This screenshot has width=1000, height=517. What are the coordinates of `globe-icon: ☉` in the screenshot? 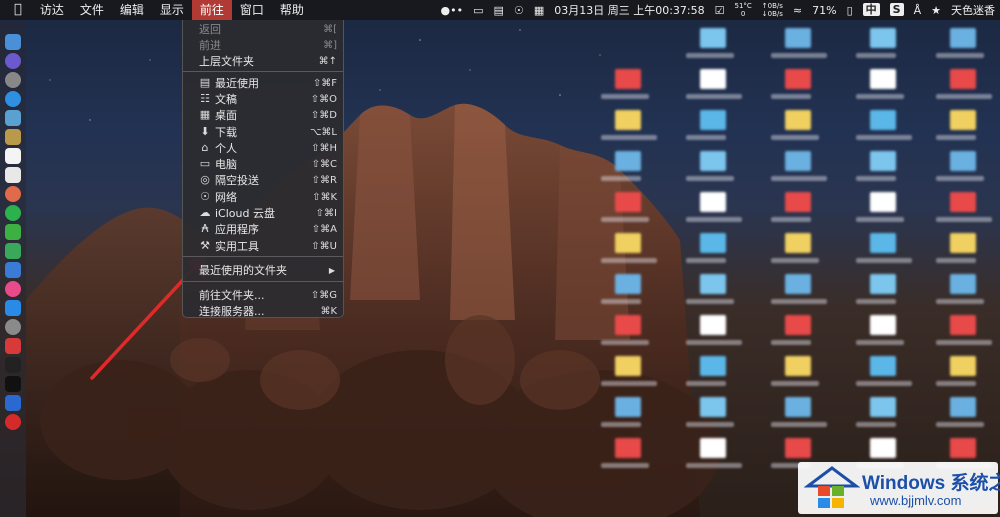 It's located at (519, 10).